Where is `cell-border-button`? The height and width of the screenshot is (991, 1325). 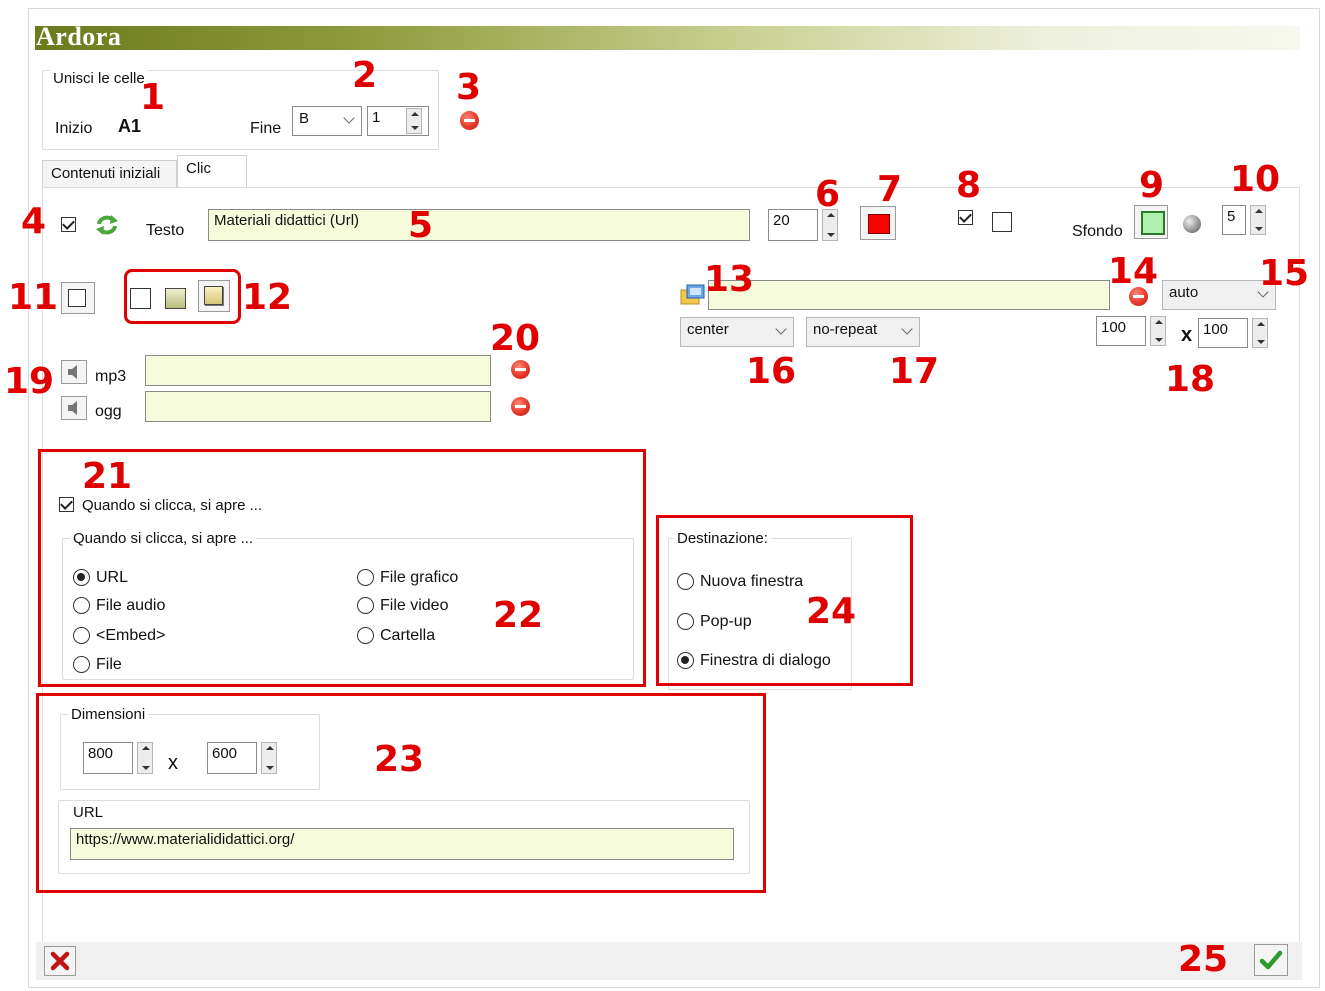
cell-border-button is located at coordinates (78, 298).